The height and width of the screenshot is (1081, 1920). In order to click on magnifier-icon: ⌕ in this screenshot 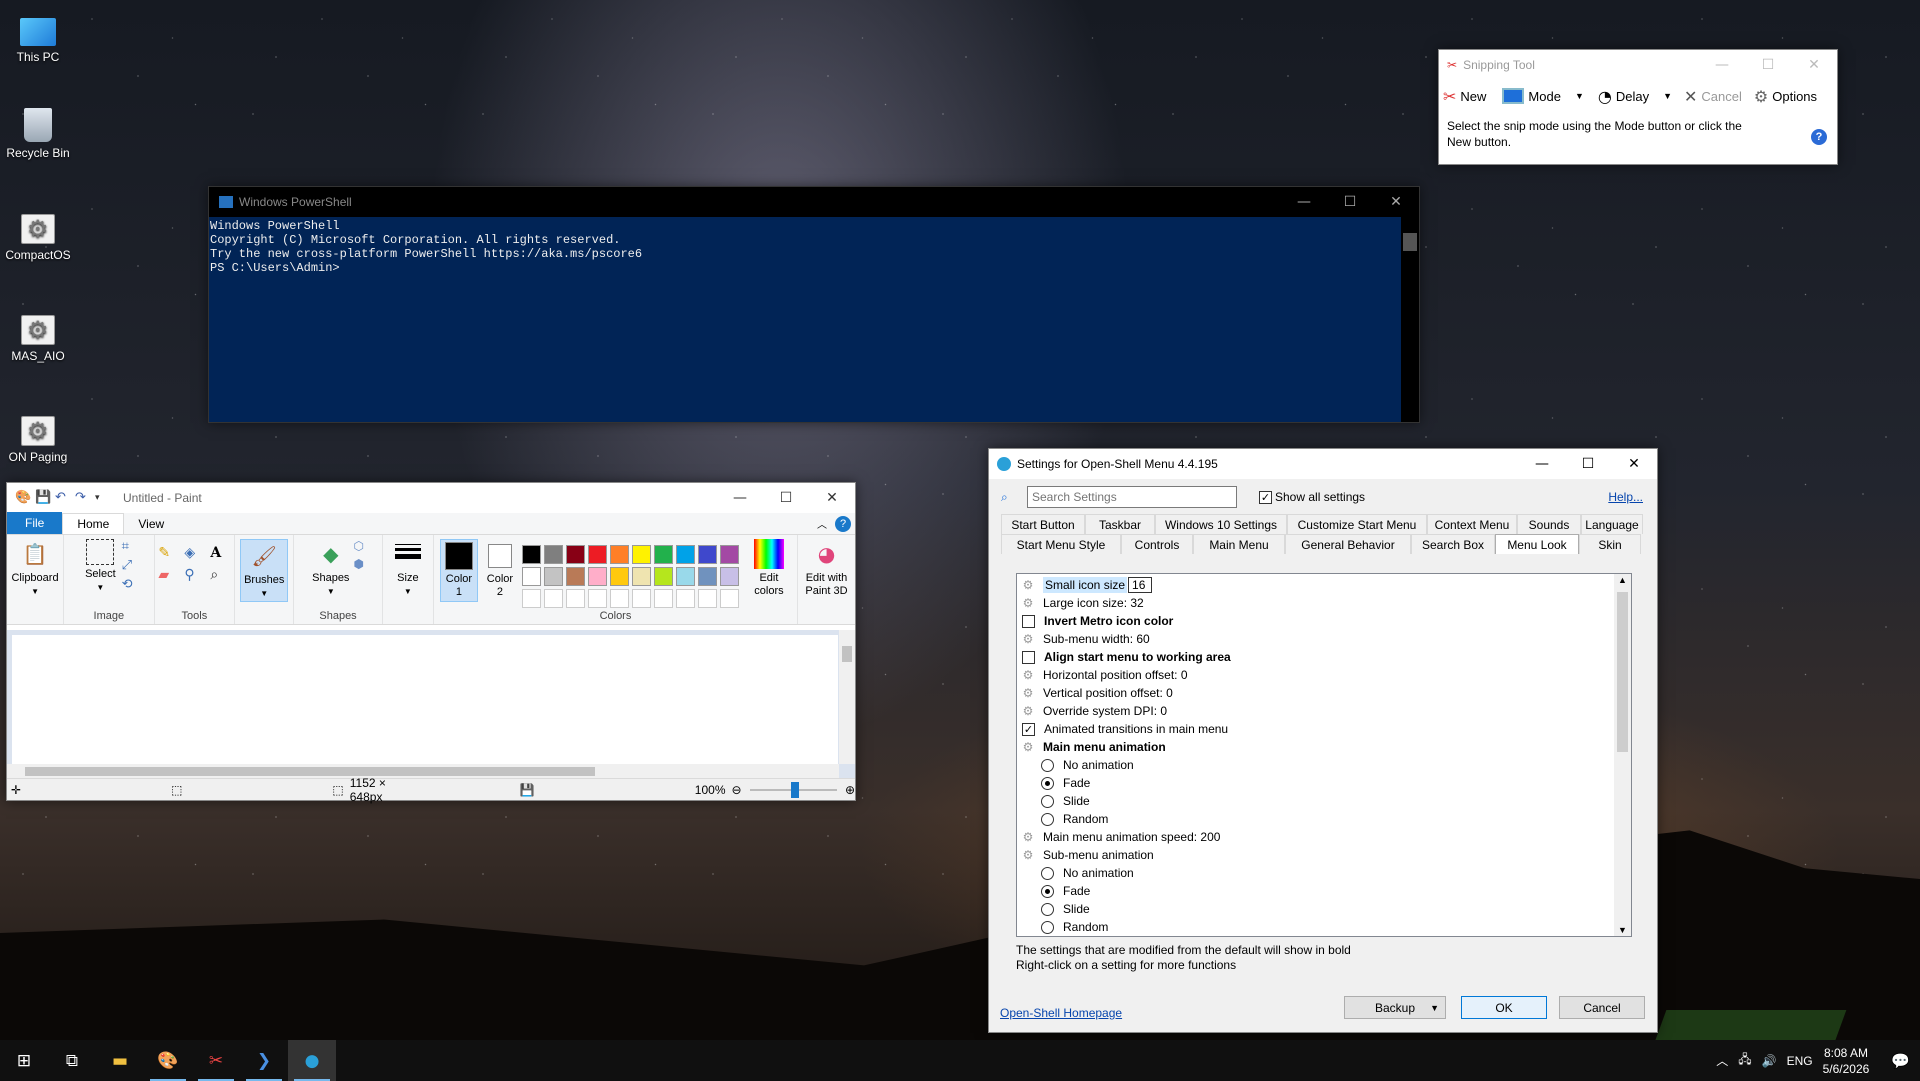, I will do `click(220, 575)`.